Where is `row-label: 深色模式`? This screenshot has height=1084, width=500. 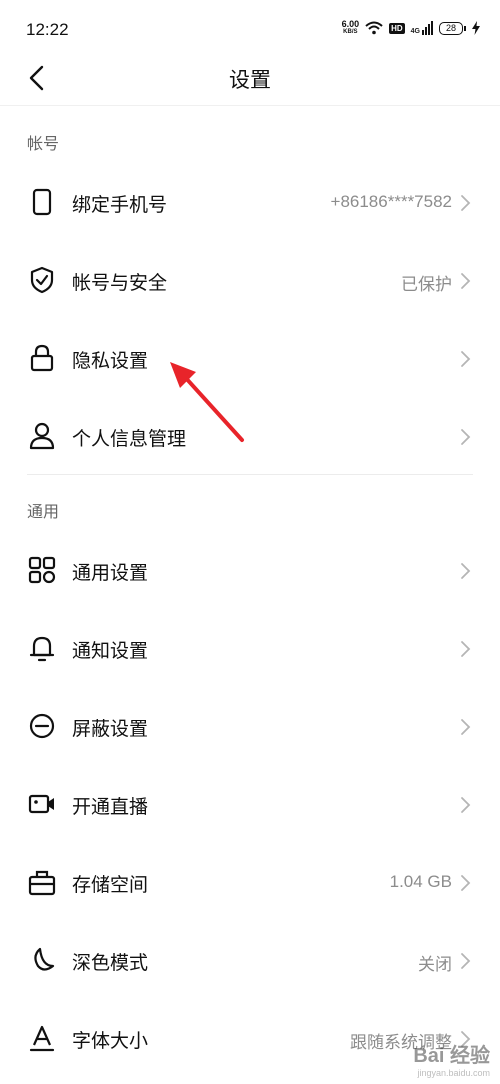 row-label: 深色模式 is located at coordinates (110, 963).